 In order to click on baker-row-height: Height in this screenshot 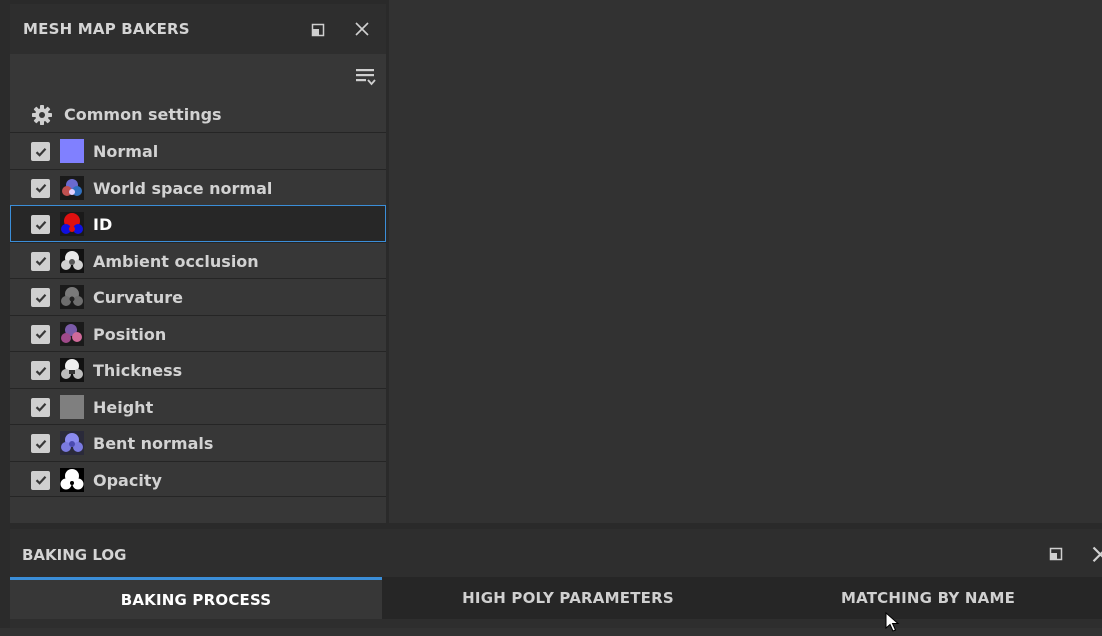, I will do `click(198, 406)`.